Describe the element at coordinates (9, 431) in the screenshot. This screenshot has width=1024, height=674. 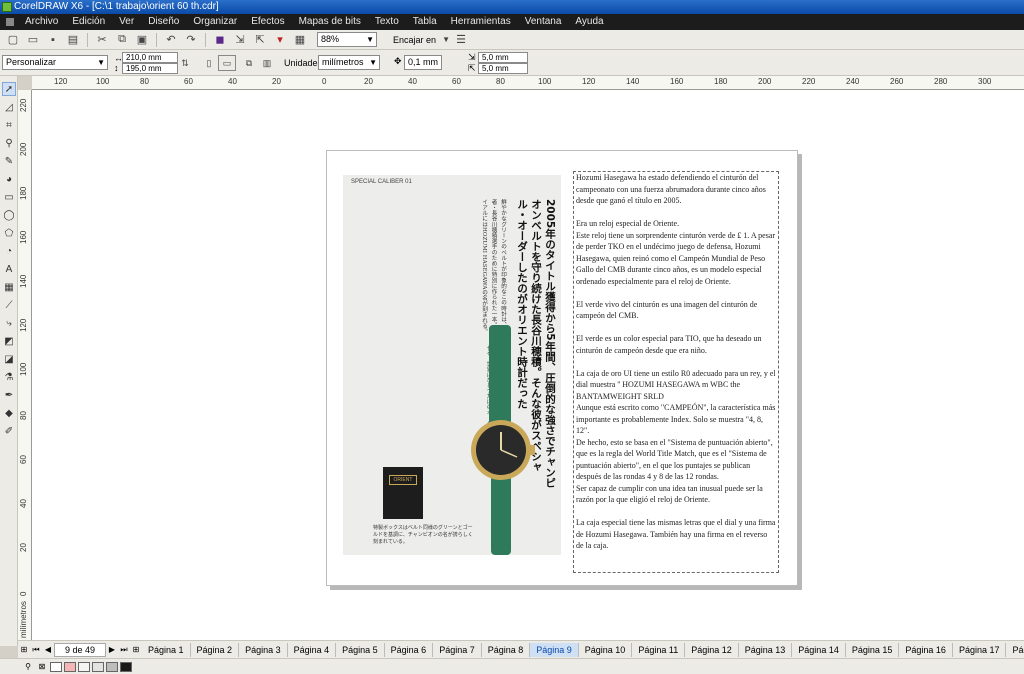
I see `smart-drawing-tool-icon: ✐` at that location.